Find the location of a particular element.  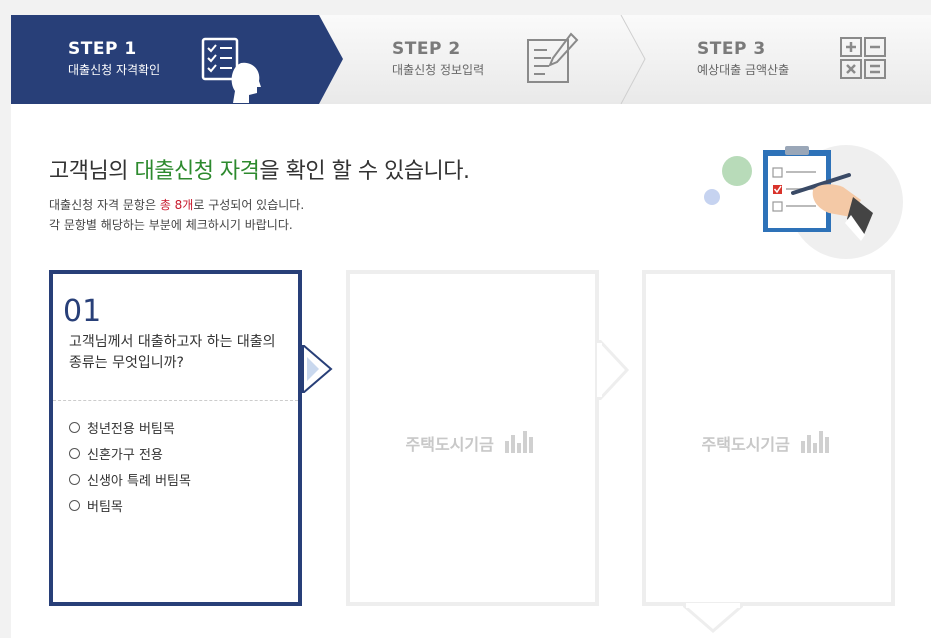

active-card-pointer is located at coordinates (317, 369).